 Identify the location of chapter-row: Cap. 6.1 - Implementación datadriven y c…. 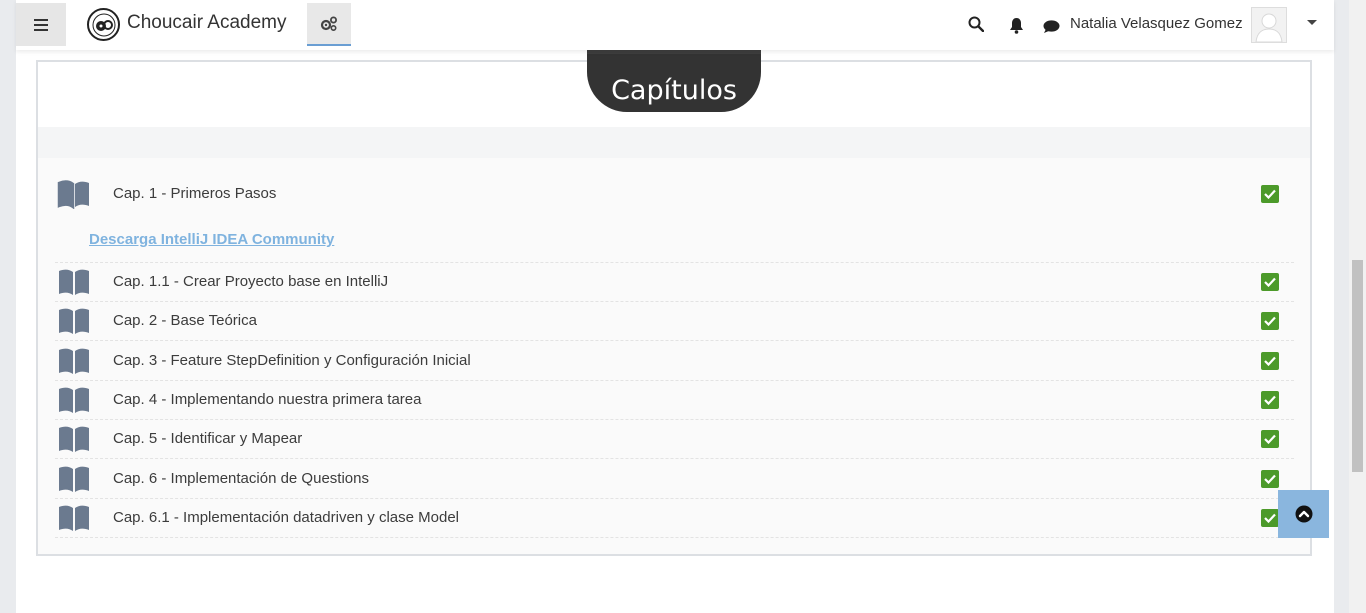
(674, 518).